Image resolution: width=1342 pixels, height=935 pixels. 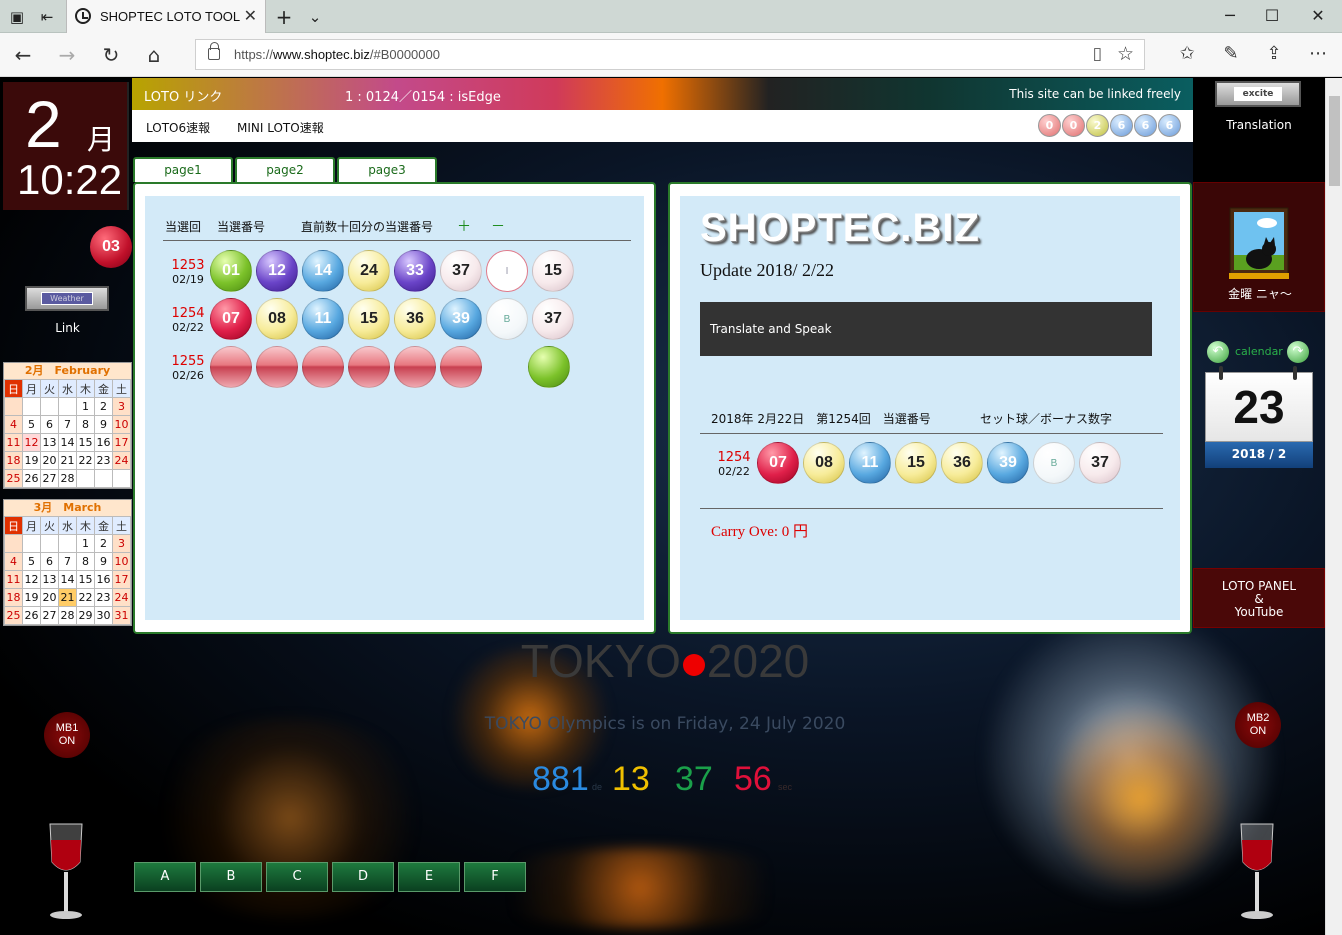 I want to click on new-tab-icon: +, so click(x=284, y=17).